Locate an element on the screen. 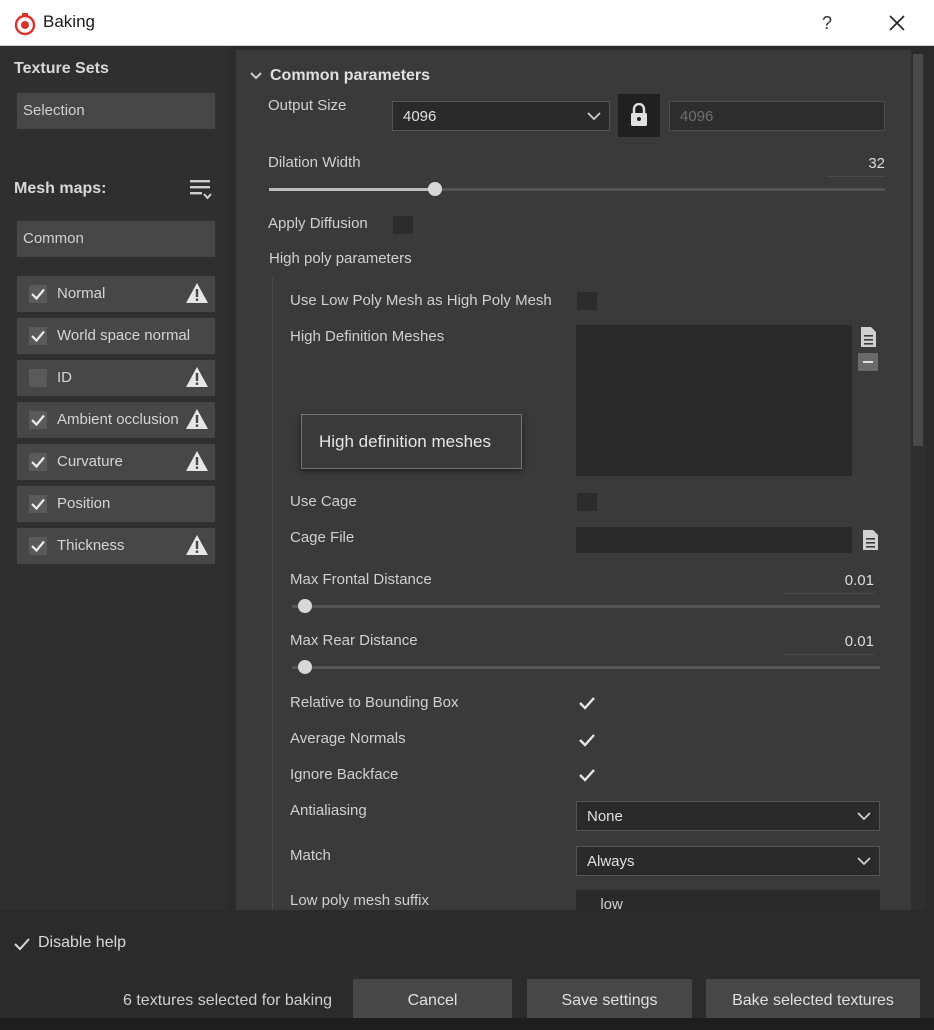 The height and width of the screenshot is (1030, 934). high-poly-parameters-header: High poly parameters is located at coordinates (340, 258).